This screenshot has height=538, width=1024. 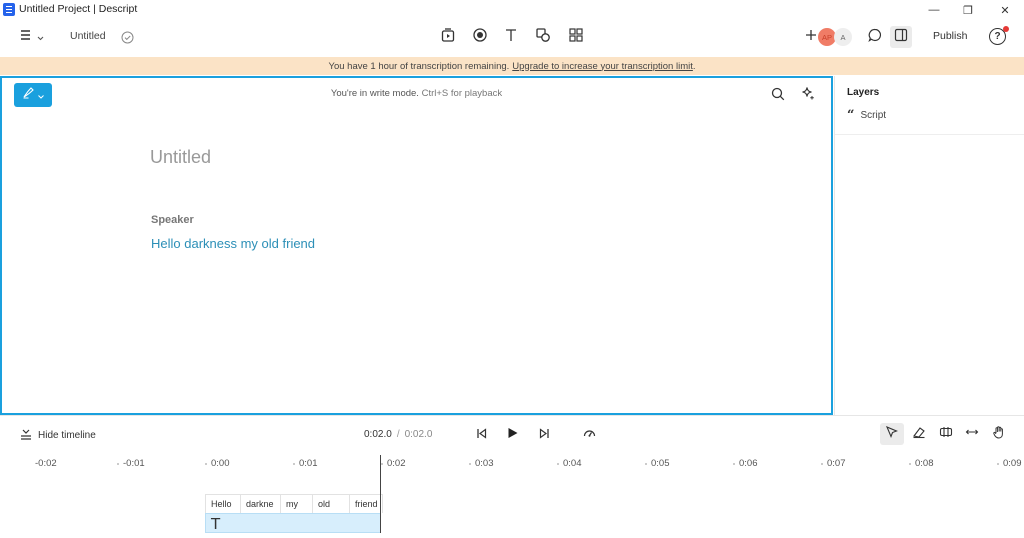 What do you see at coordinates (46, 463) in the screenshot?
I see `ruler-tick-label: -0:02` at bounding box center [46, 463].